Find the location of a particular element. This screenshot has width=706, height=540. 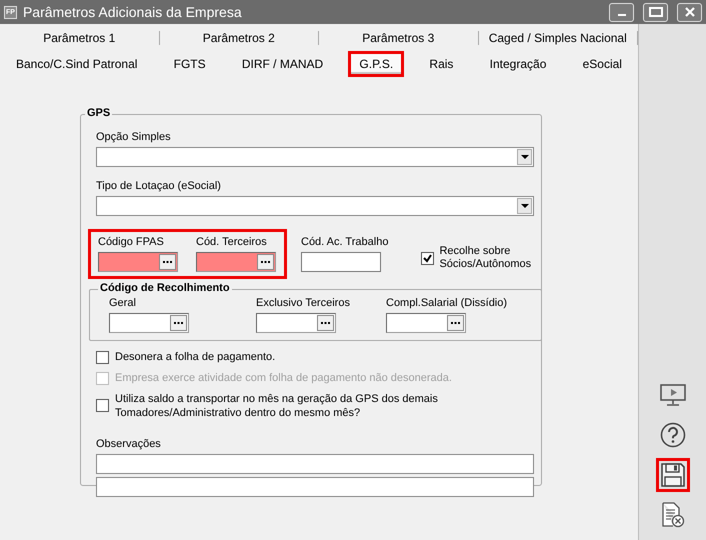

checkbox-label: Empresa exerce atividade com folha de pagamento não desonerada. is located at coordinates (283, 378).